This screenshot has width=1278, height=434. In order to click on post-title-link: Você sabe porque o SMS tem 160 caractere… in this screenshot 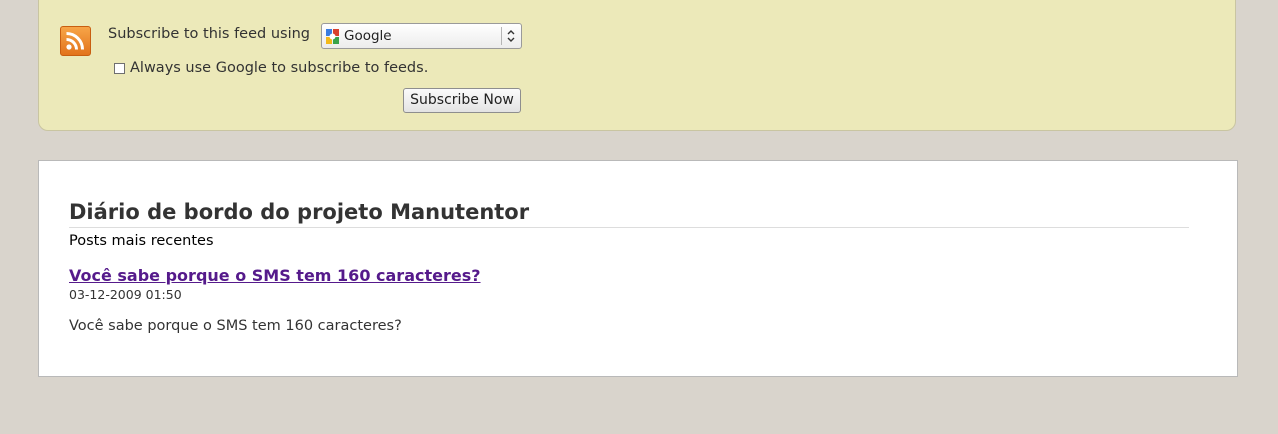, I will do `click(275, 275)`.